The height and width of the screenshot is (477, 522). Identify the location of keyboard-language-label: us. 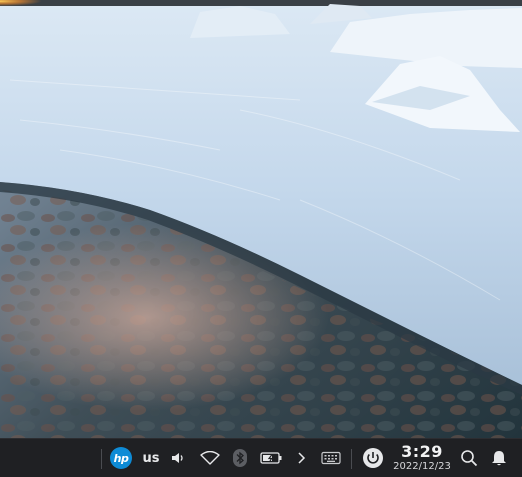
(151, 458).